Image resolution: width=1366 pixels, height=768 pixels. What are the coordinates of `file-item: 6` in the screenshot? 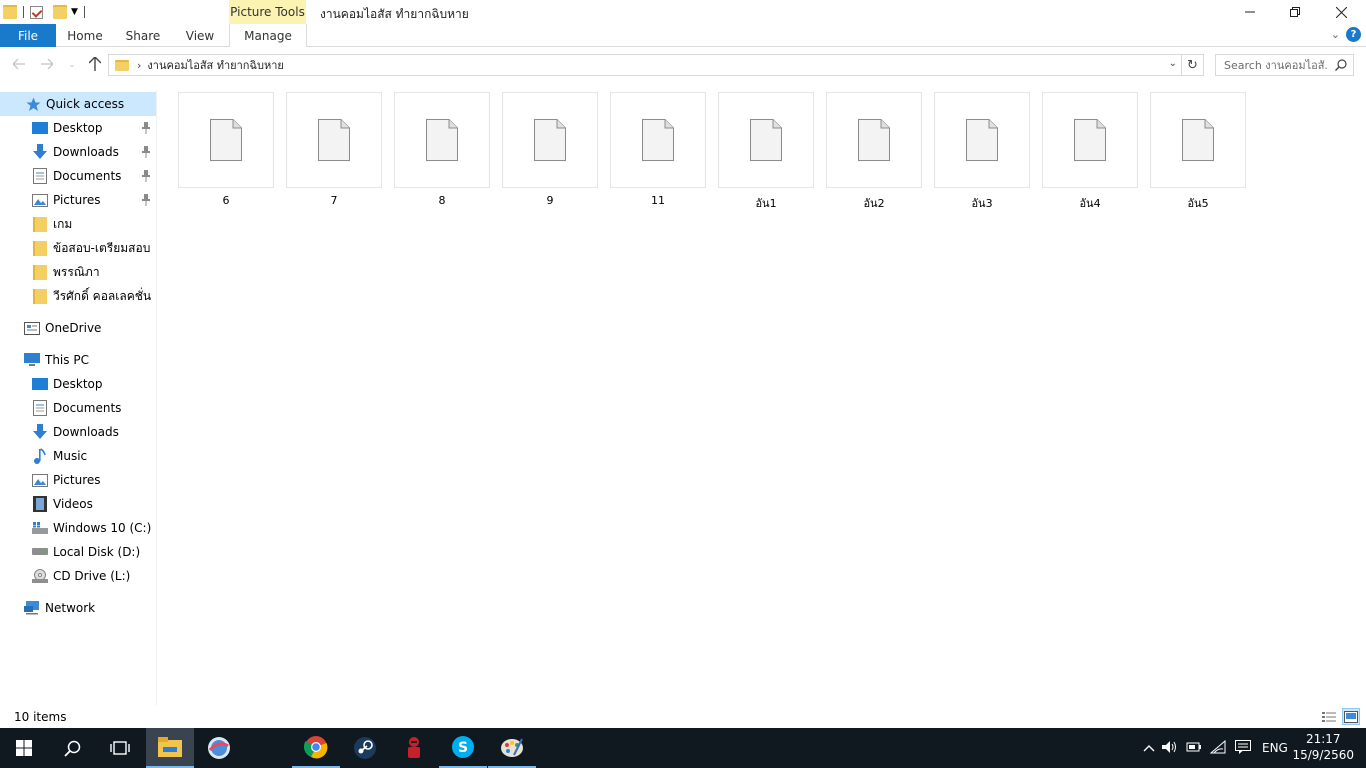 It's located at (226, 149).